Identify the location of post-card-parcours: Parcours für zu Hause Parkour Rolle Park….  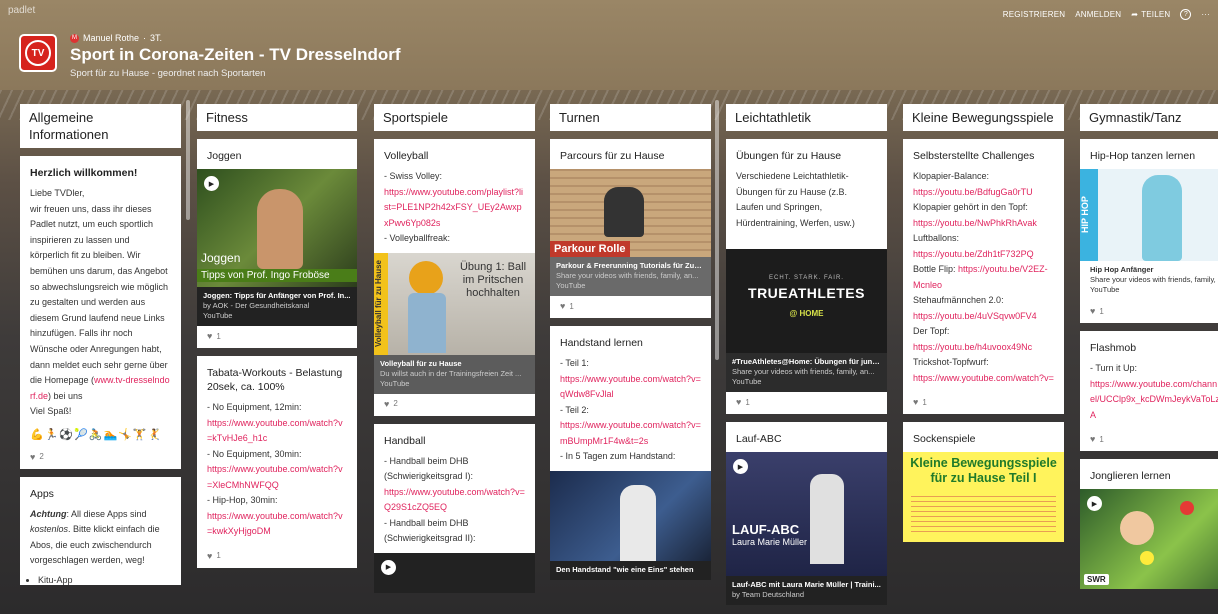
(630, 228).